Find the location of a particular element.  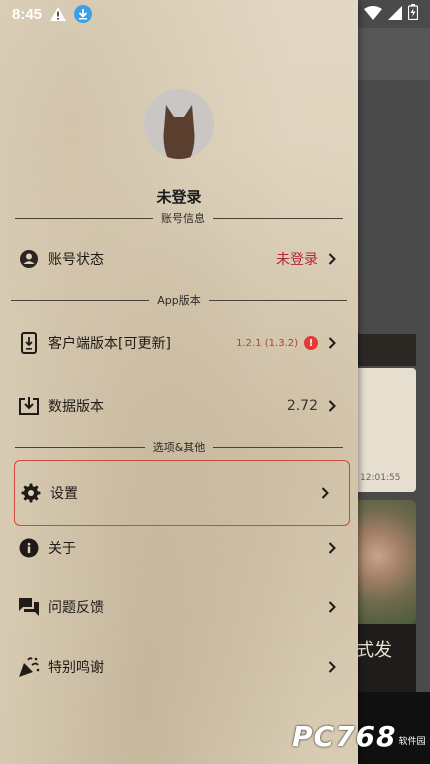

settings-row: 设置 is located at coordinates (182, 493).